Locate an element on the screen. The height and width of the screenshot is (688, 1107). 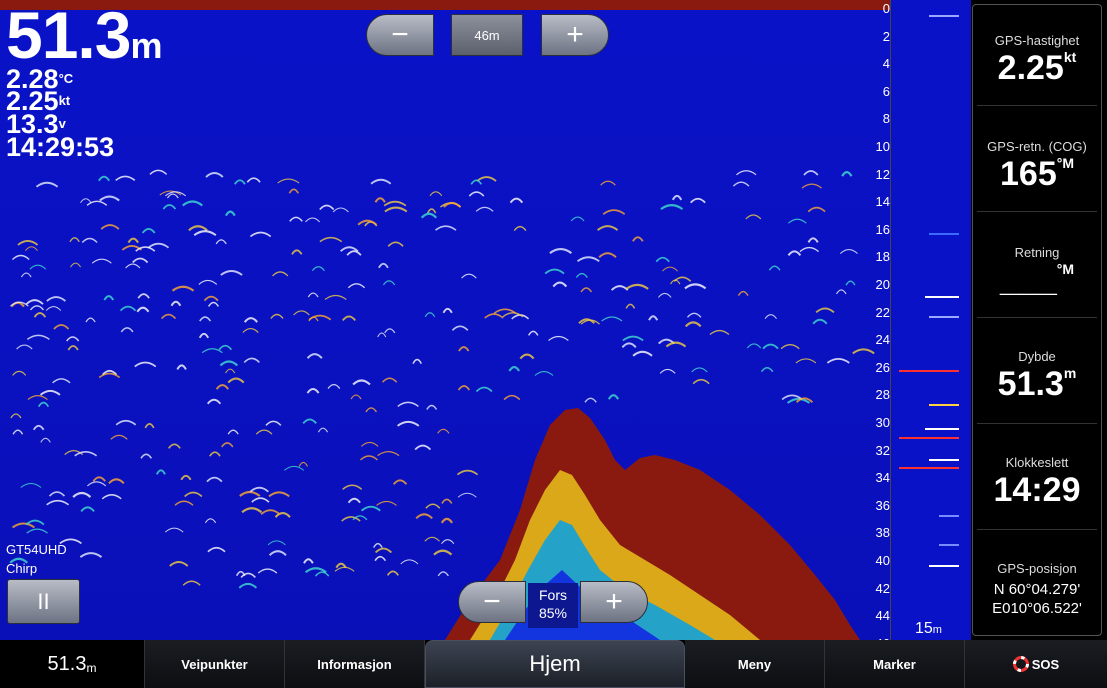
range-label: 46m is located at coordinates (487, 35).